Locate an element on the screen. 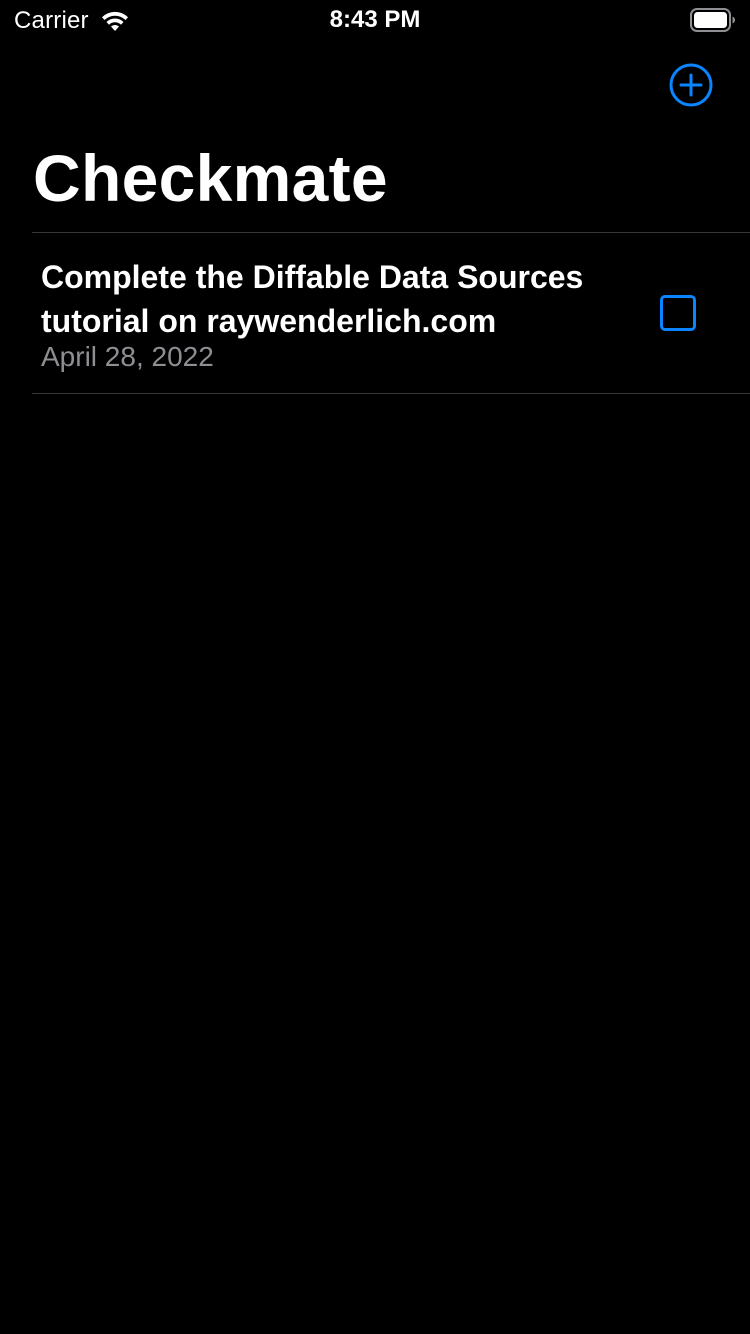 The height and width of the screenshot is (1334, 750). battery-icon is located at coordinates (713, 20).